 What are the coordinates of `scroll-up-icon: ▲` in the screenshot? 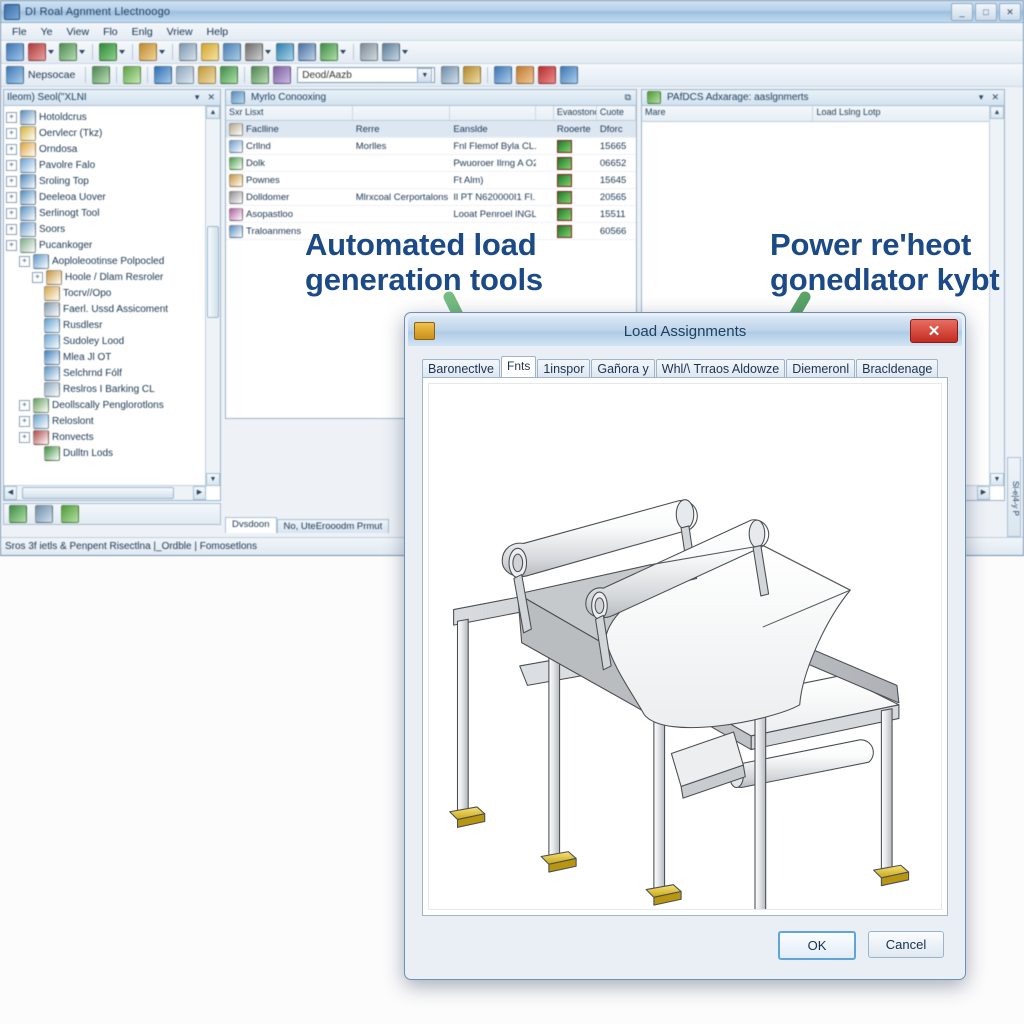 It's located at (213, 112).